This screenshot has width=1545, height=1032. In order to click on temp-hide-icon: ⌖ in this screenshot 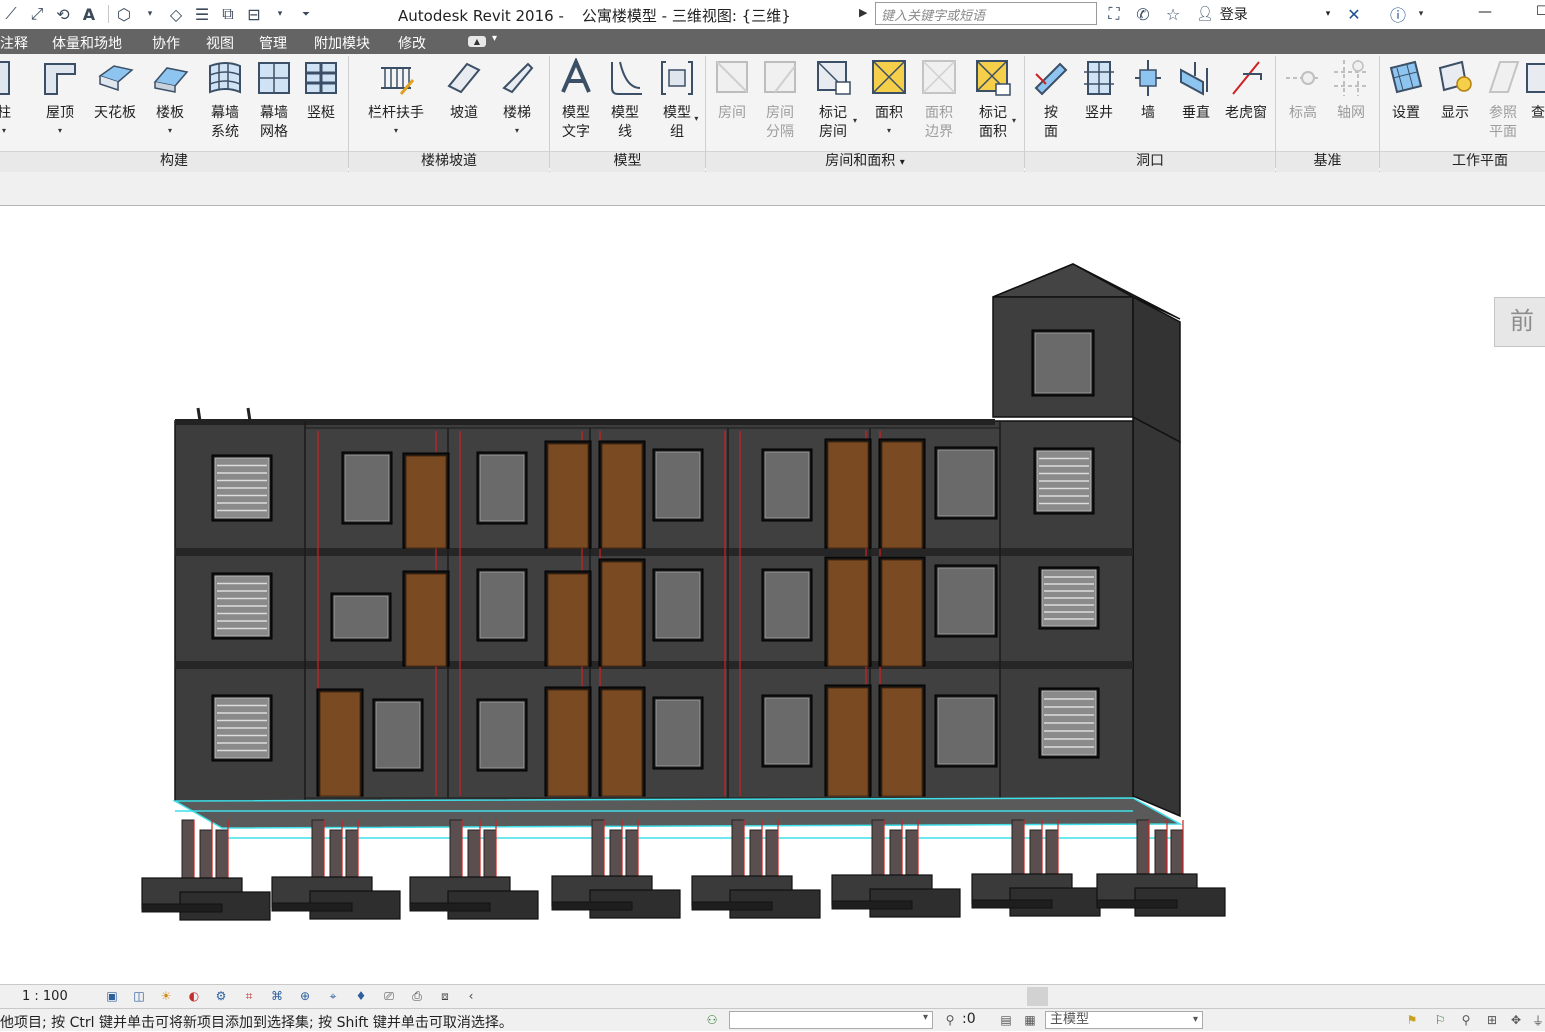, I will do `click(333, 996)`.